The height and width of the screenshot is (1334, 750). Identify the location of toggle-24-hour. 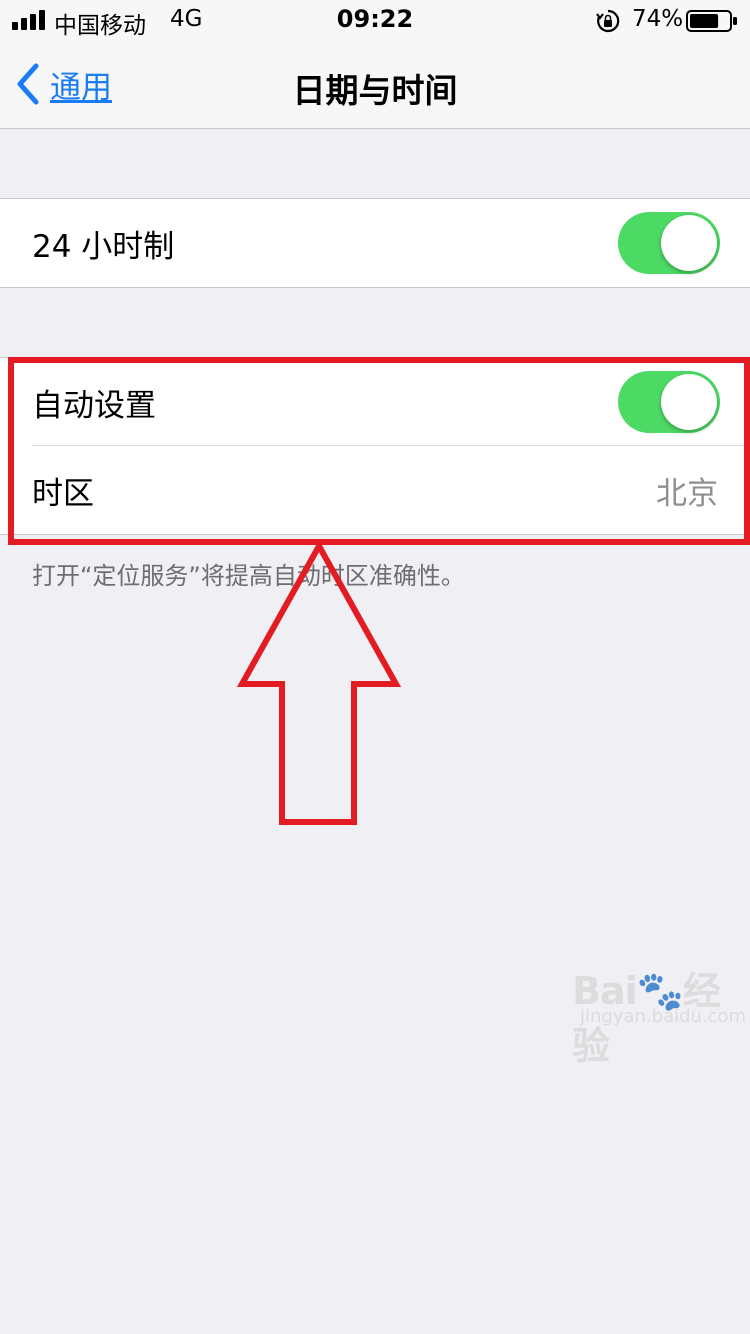
(669, 243).